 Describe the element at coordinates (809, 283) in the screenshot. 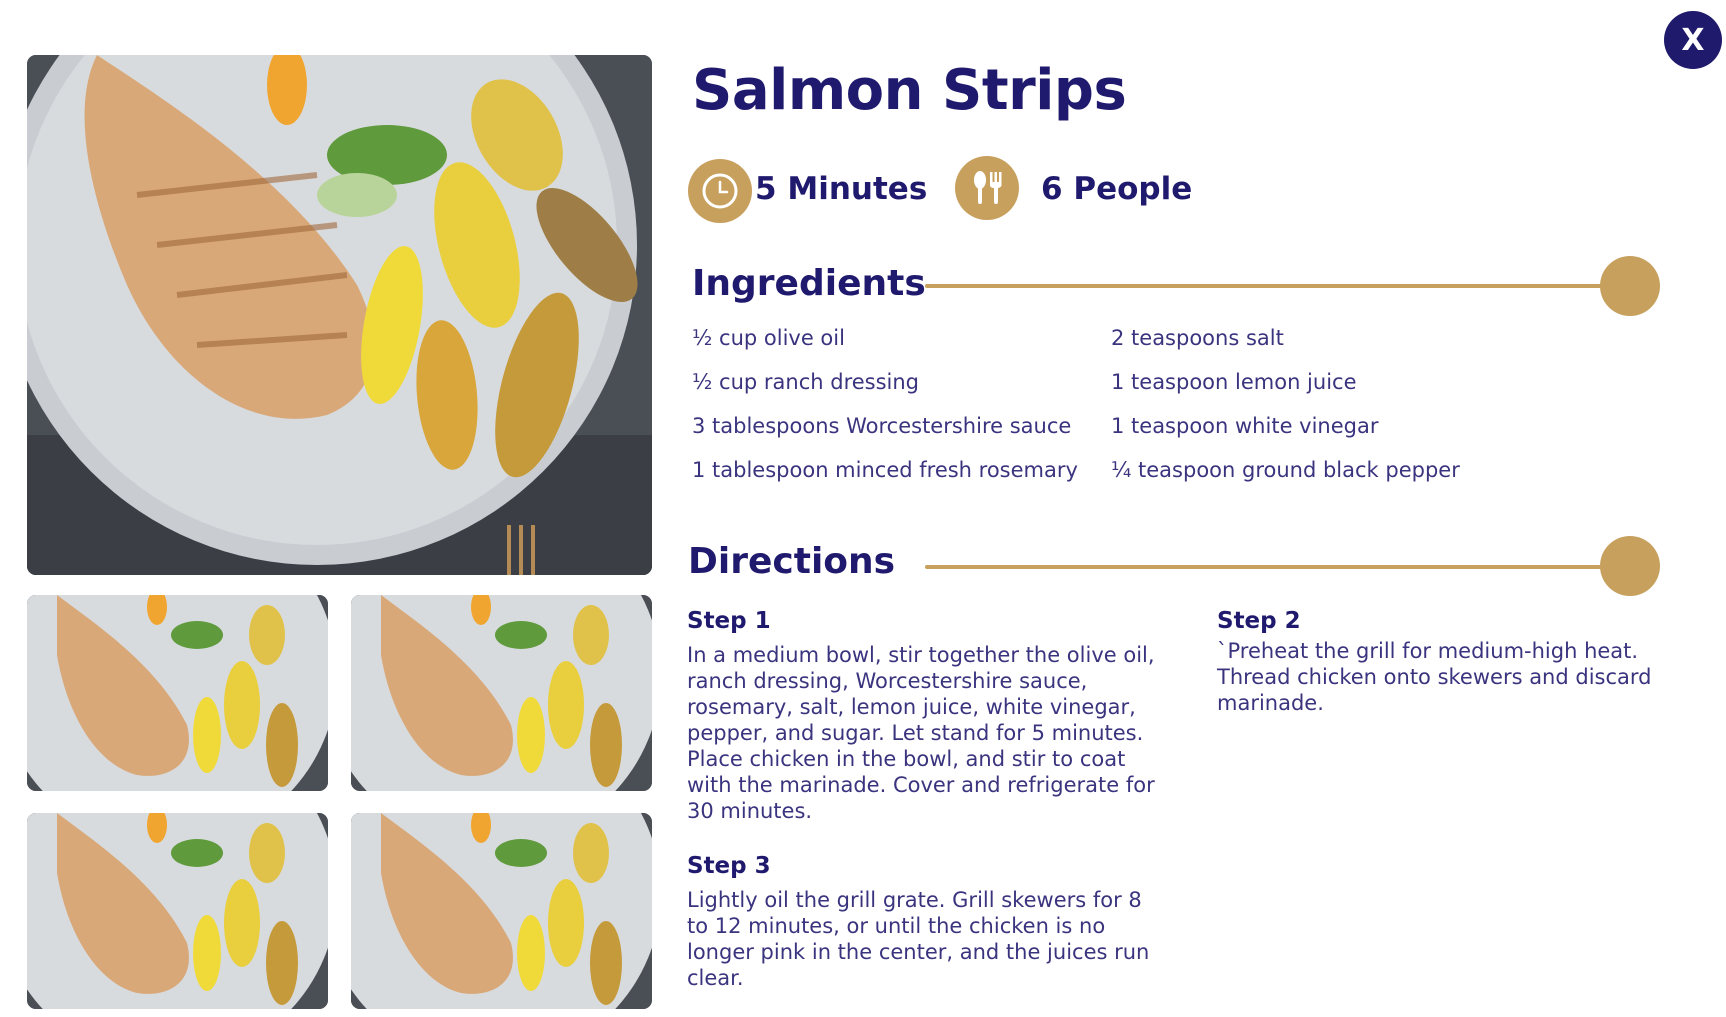

I see `ingredients-heading: Ingredients` at that location.